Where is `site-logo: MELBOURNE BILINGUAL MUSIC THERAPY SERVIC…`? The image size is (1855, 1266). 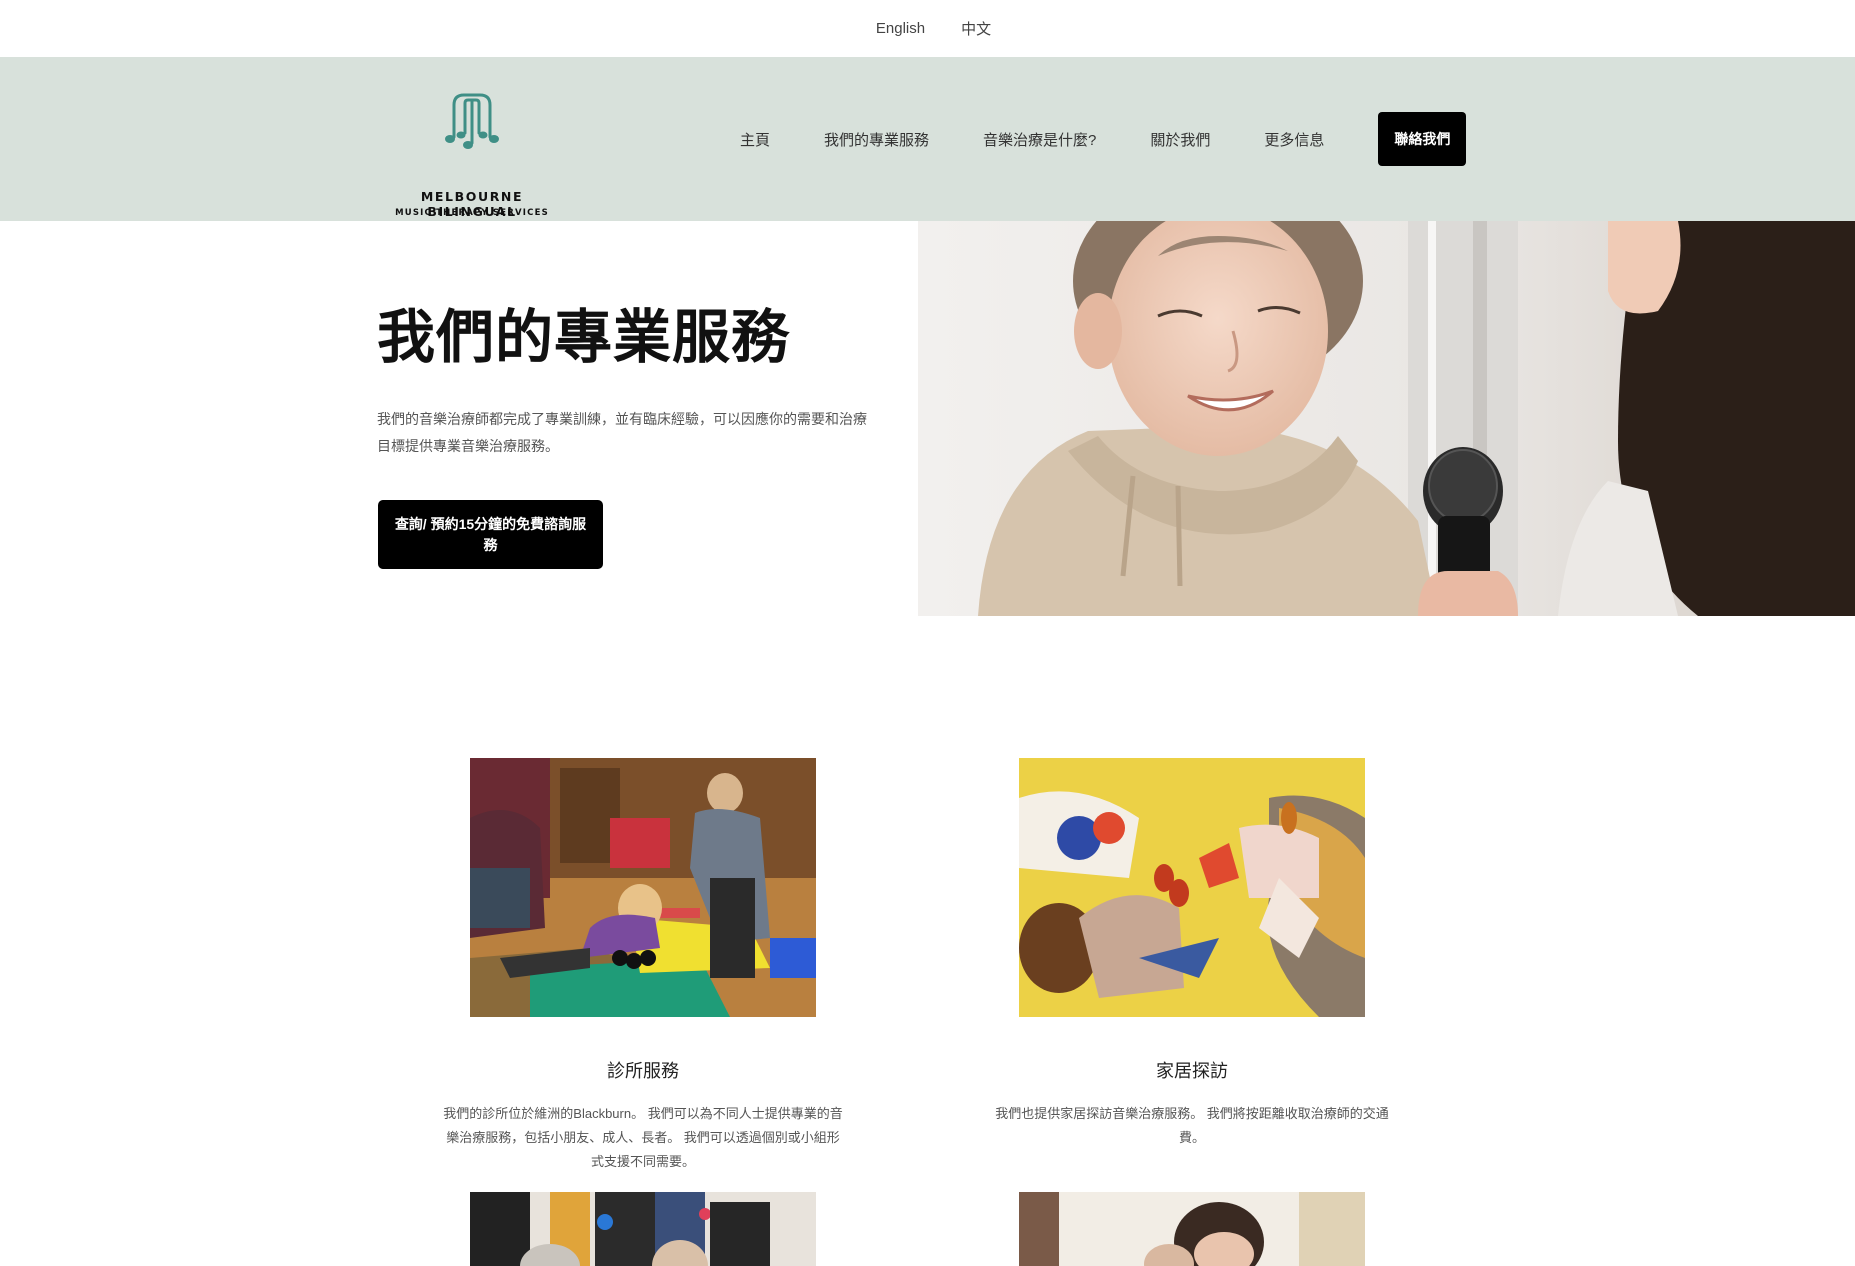 site-logo: MELBOURNE BILINGUAL MUSIC THERAPY SERVIC… is located at coordinates (472, 153).